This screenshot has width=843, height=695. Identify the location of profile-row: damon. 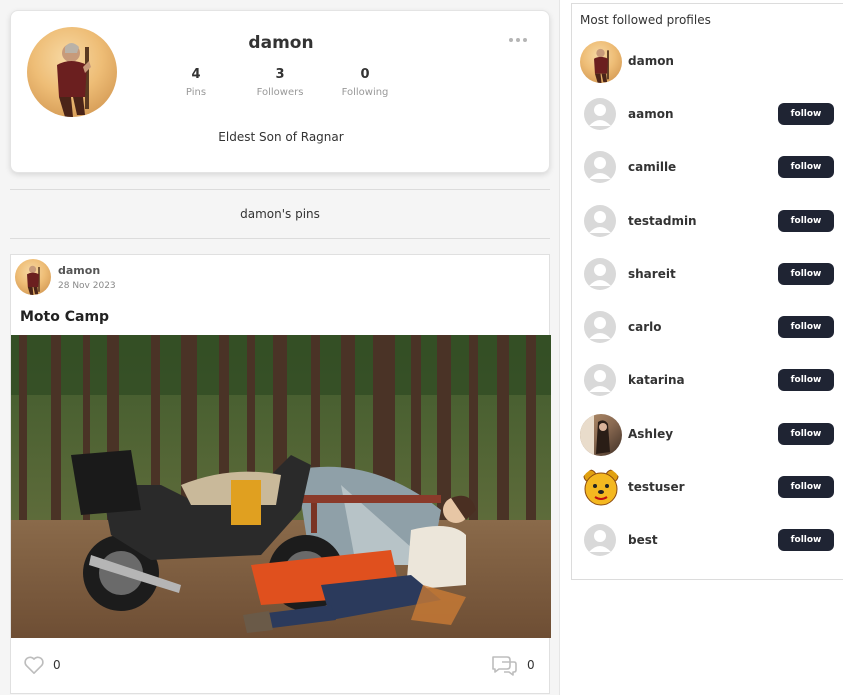
(707, 63).